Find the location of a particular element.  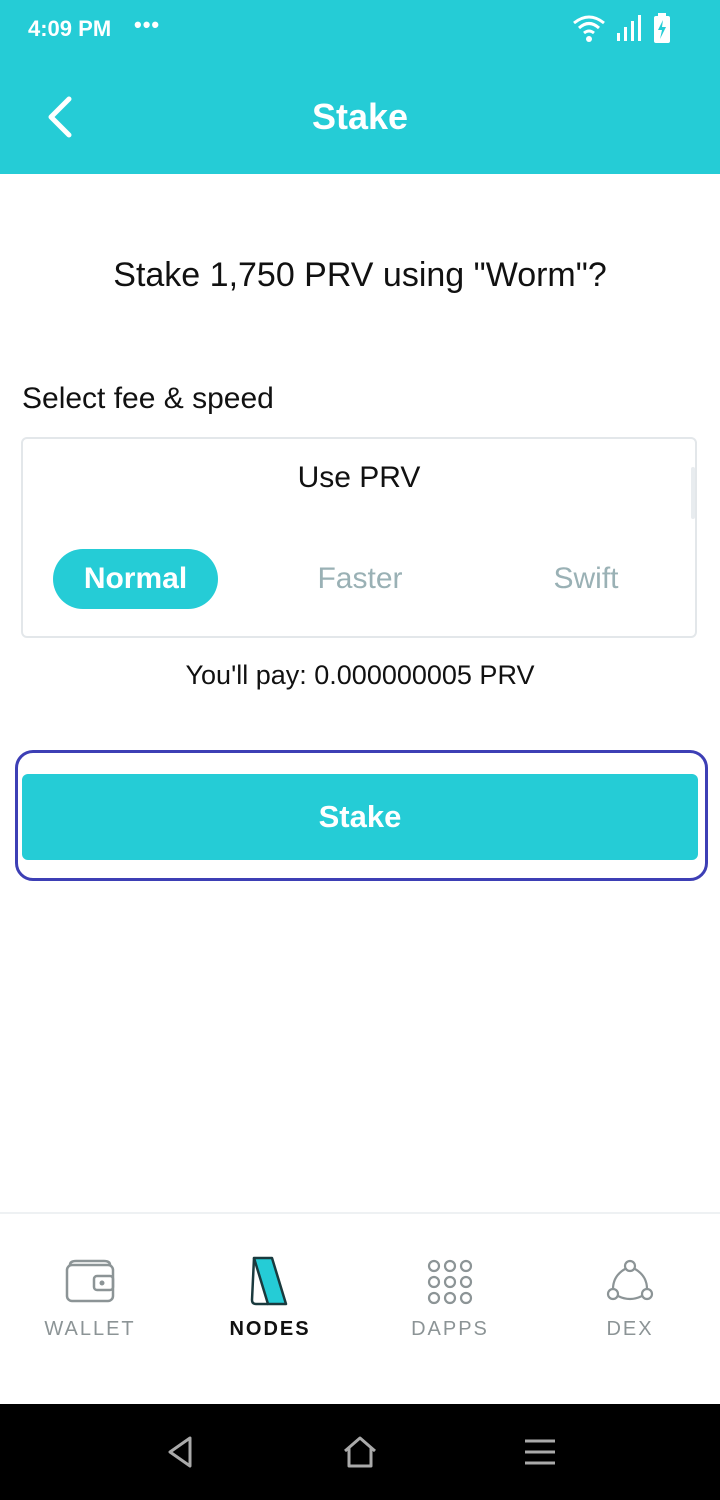

grid-icon is located at coordinates (450, 1282).